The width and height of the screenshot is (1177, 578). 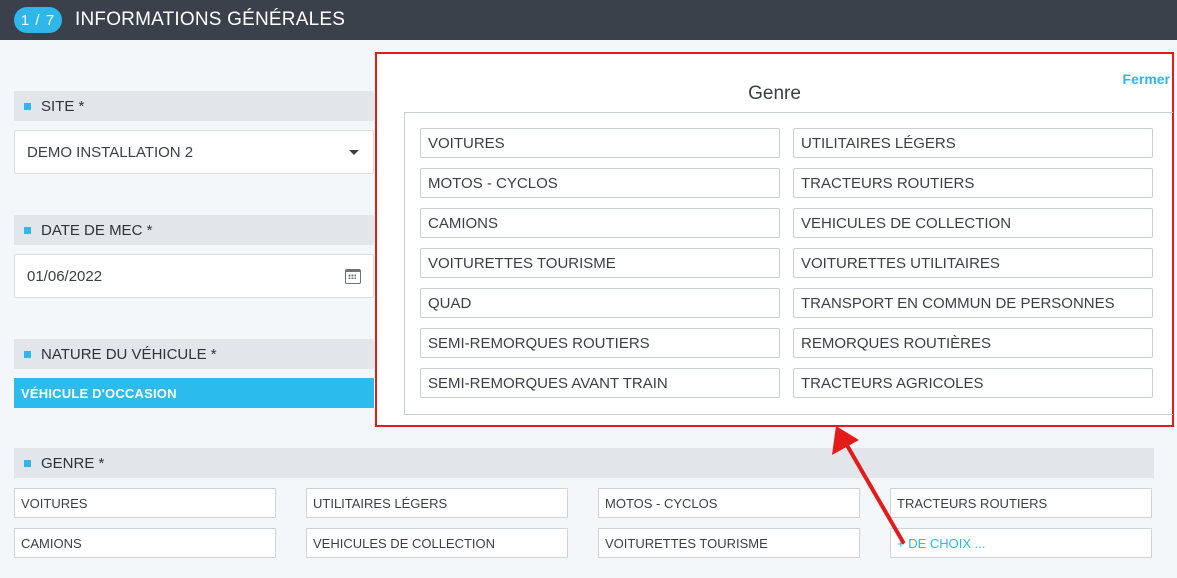 What do you see at coordinates (600, 223) in the screenshot?
I see `popup-option: CAMIONS` at bounding box center [600, 223].